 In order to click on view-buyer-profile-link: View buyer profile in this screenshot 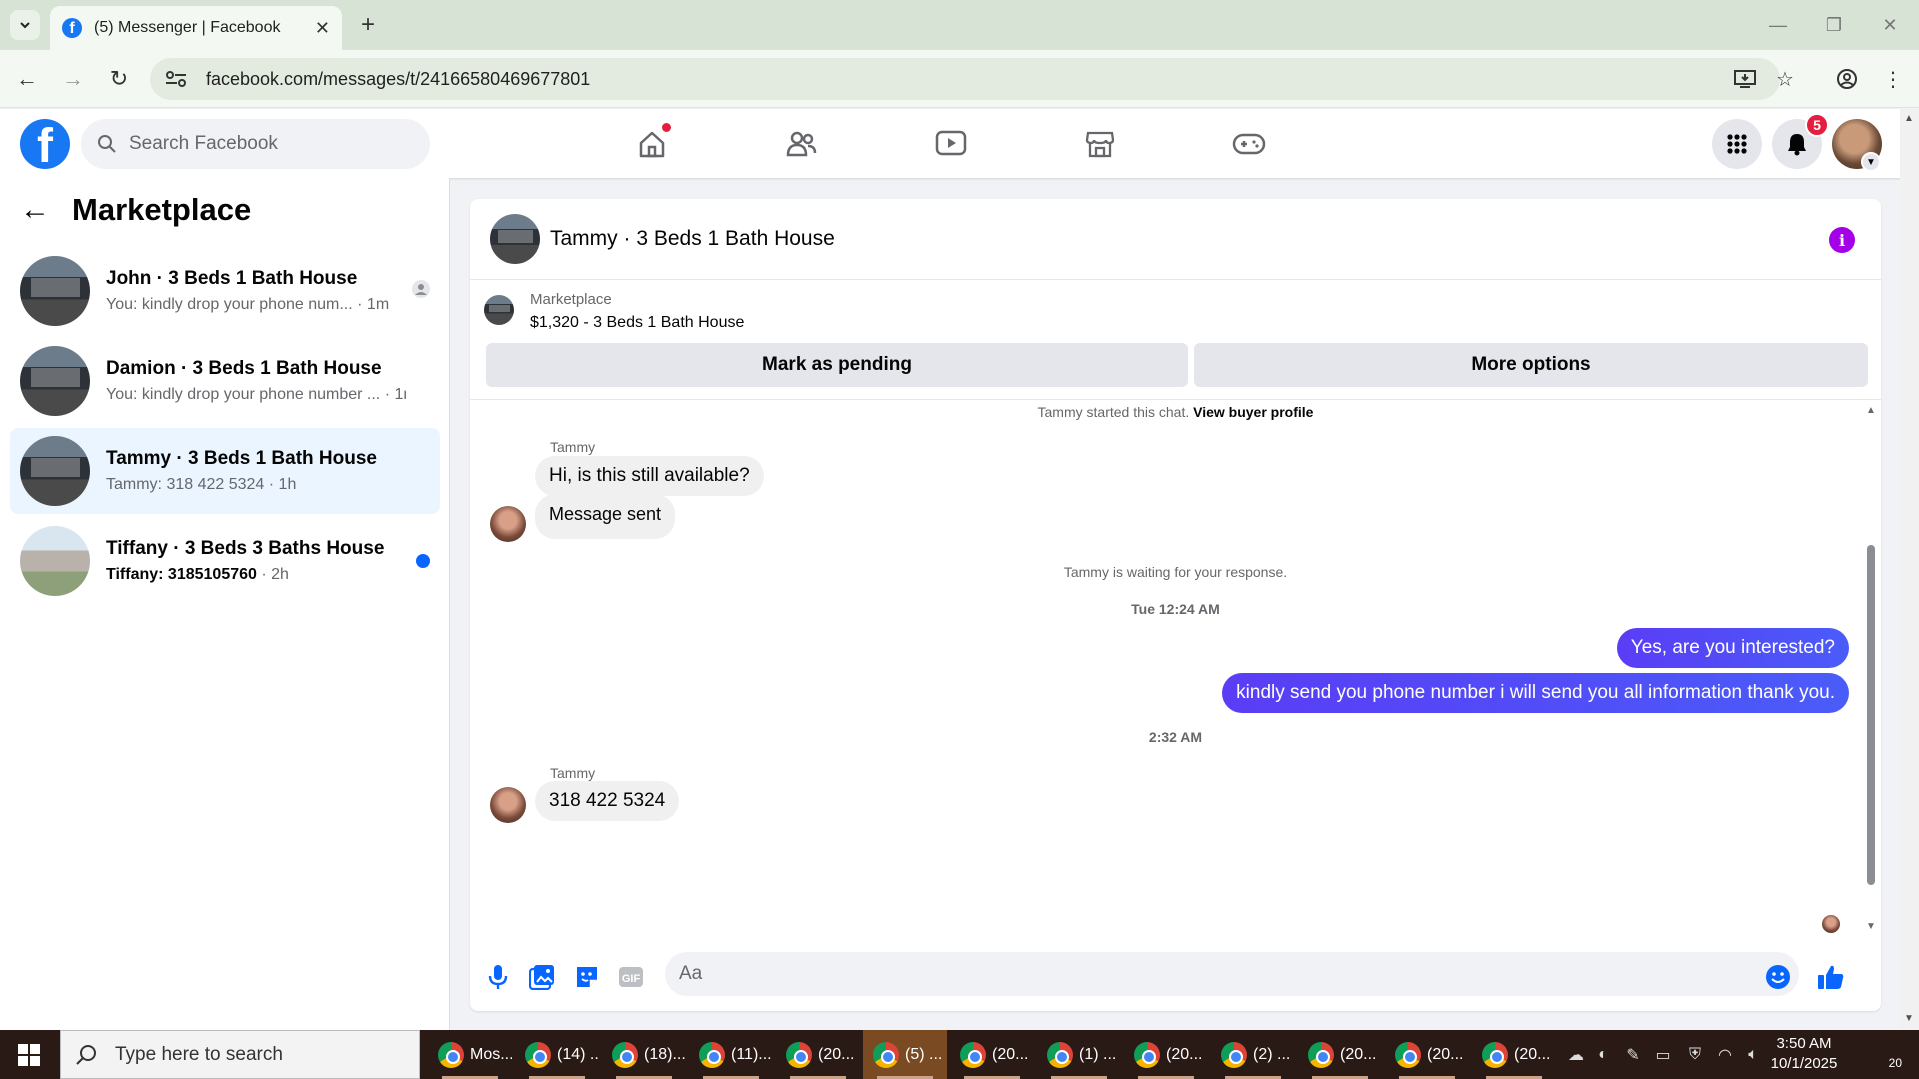, I will do `click(1253, 412)`.